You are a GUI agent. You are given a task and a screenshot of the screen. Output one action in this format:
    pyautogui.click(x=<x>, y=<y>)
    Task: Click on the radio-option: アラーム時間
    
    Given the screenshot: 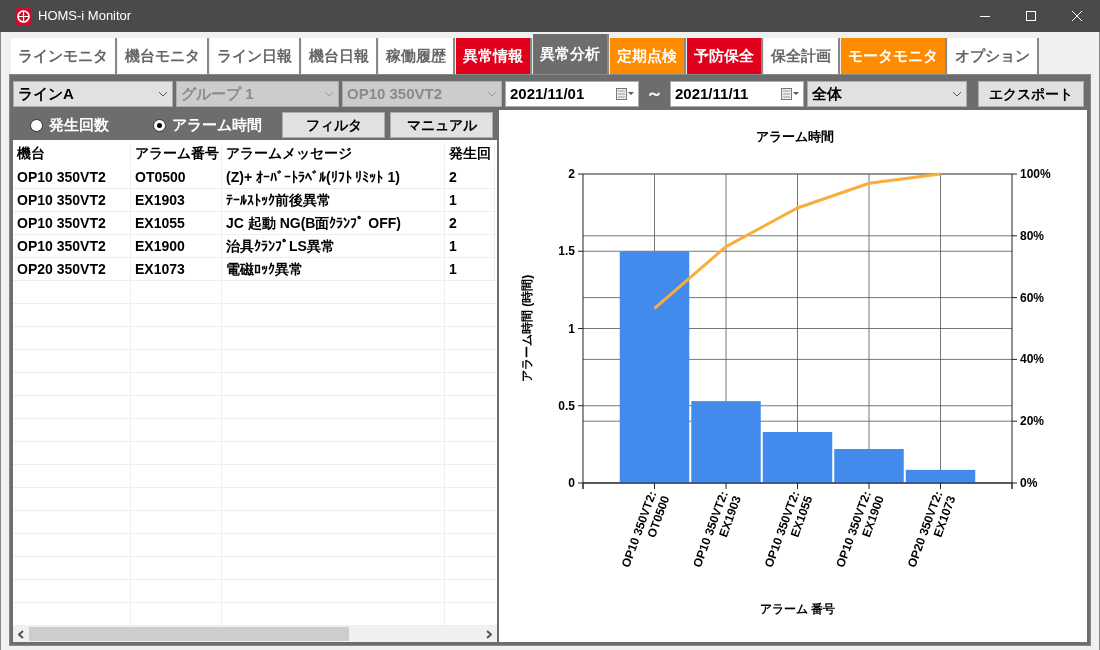 What is the action you would take?
    pyautogui.click(x=216, y=125)
    